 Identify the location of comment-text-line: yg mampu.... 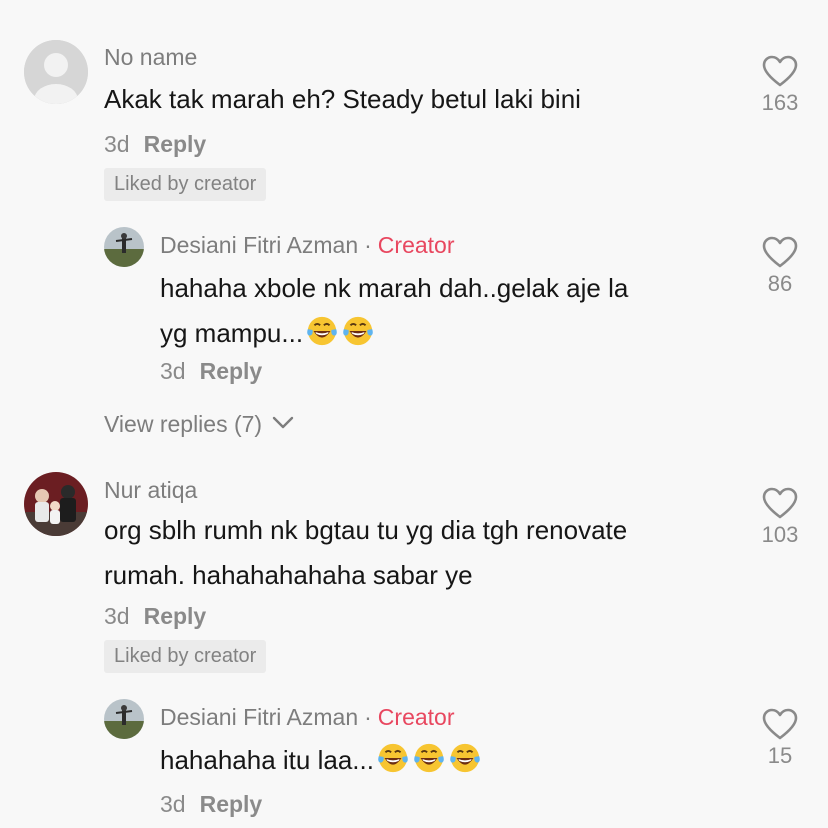
(394, 333).